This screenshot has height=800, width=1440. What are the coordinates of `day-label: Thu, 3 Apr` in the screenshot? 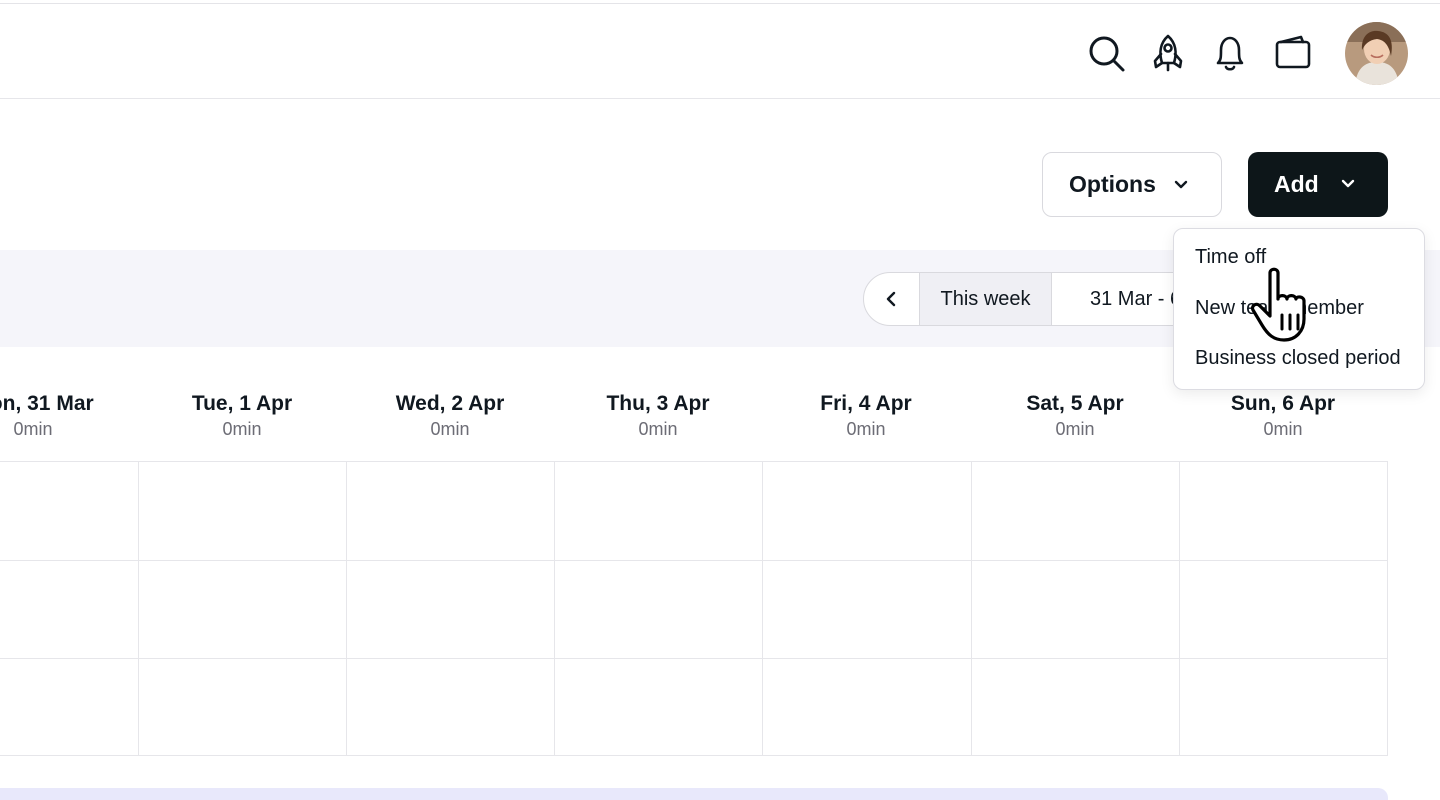 It's located at (658, 403).